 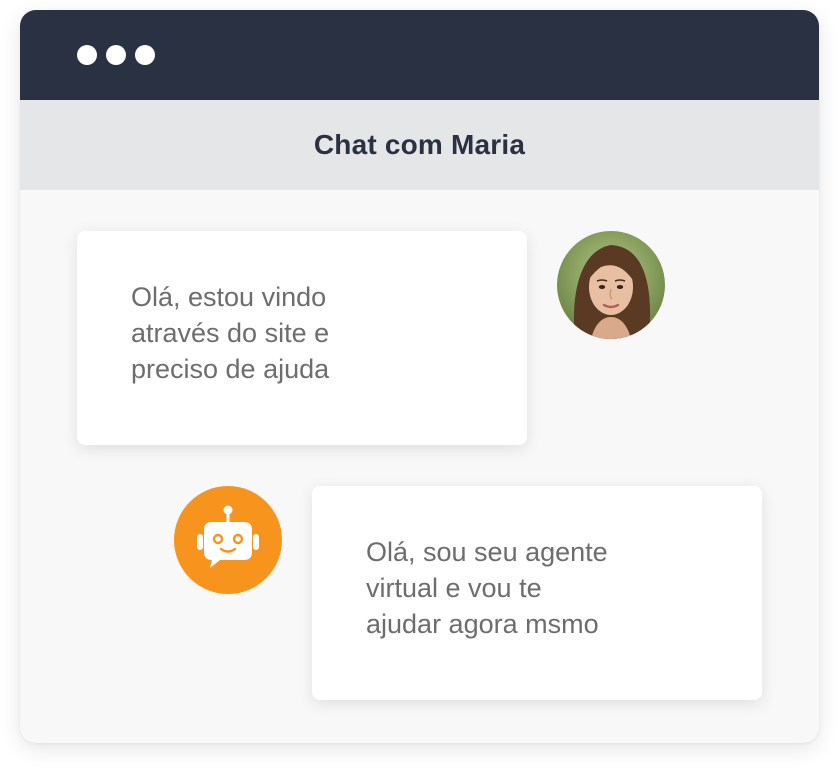 I want to click on message-line: Olá, estou vindo, so click(x=229, y=297).